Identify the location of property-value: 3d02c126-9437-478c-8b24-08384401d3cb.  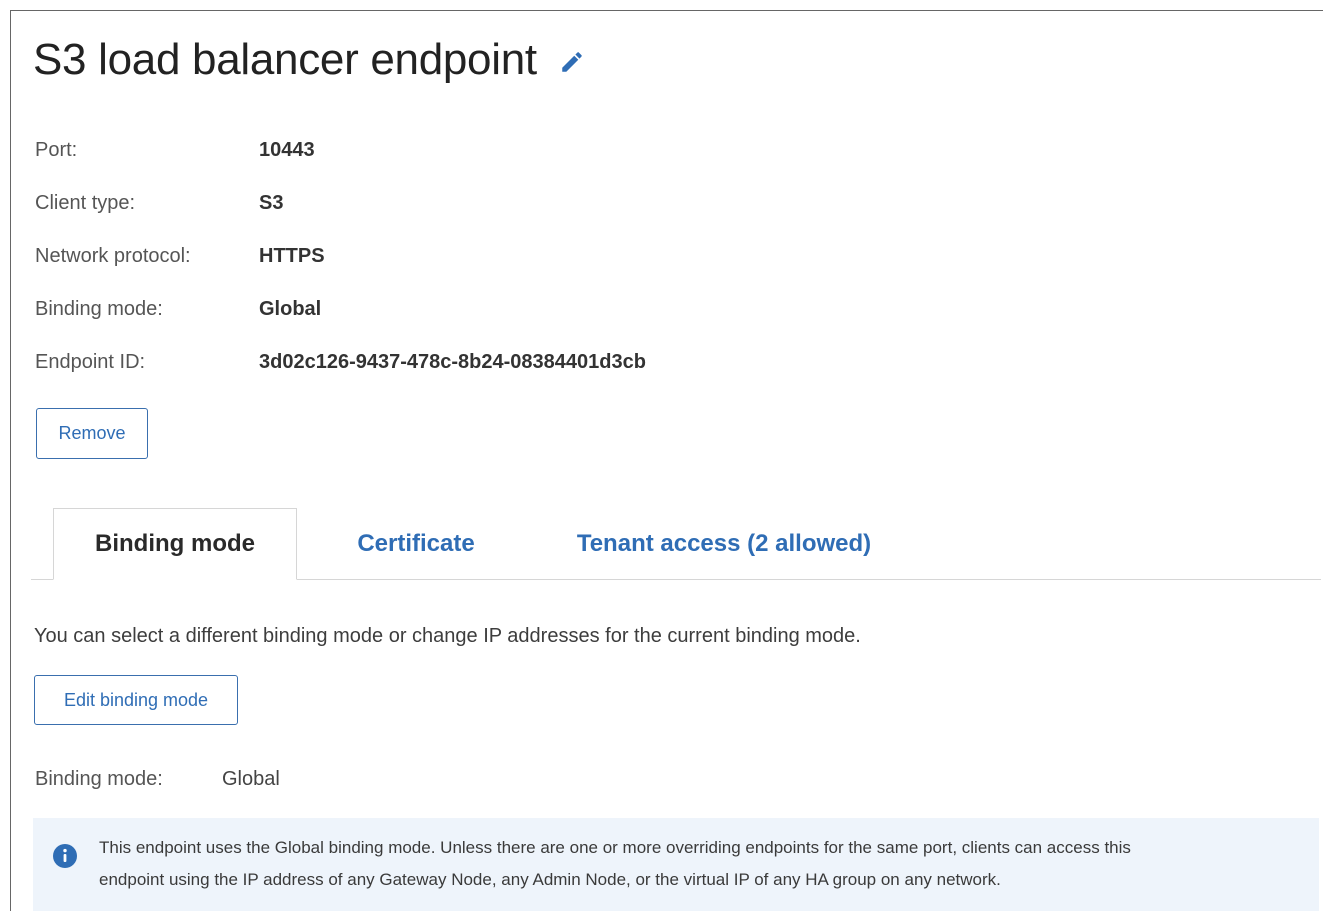
(452, 362).